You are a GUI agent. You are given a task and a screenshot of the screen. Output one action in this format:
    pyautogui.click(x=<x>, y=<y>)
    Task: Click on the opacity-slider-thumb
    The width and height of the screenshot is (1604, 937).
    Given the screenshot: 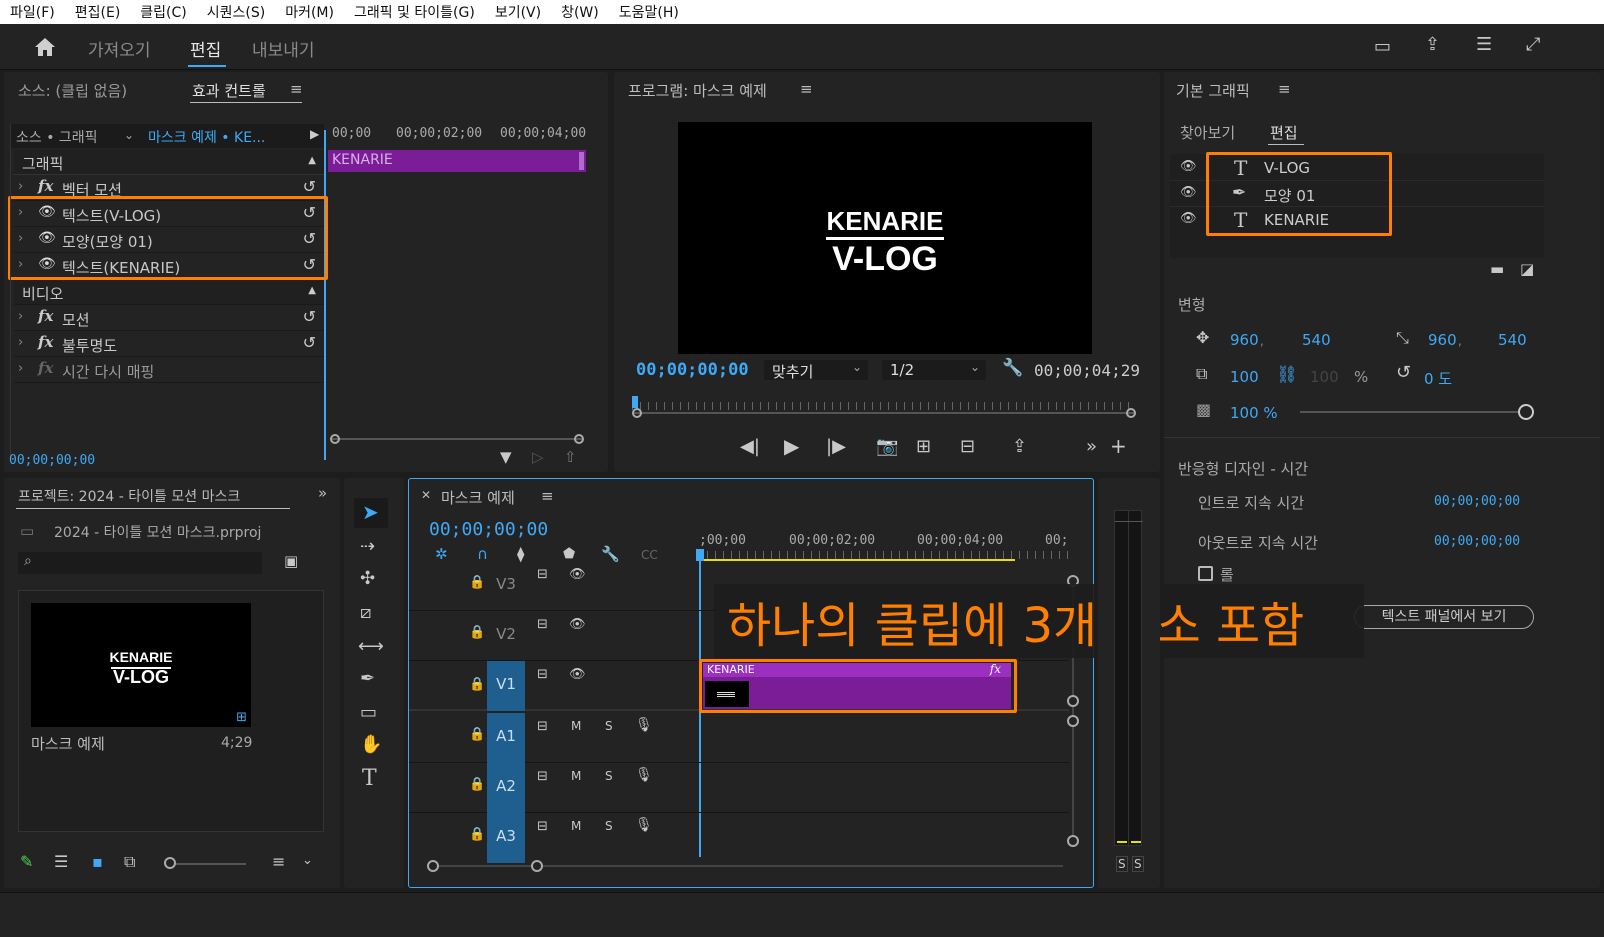 What is the action you would take?
    pyautogui.click(x=1526, y=412)
    